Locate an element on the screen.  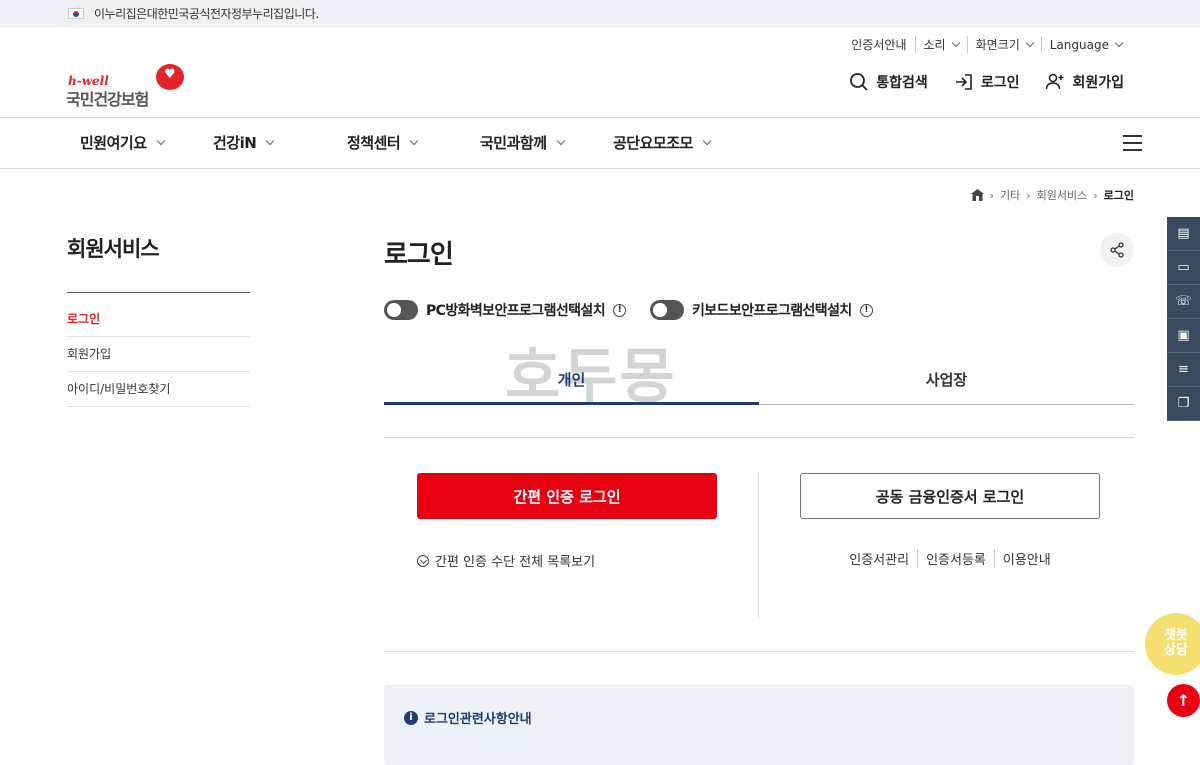
utility-menu: 인증서안내 소리 화면크기 Language is located at coordinates (986, 44).